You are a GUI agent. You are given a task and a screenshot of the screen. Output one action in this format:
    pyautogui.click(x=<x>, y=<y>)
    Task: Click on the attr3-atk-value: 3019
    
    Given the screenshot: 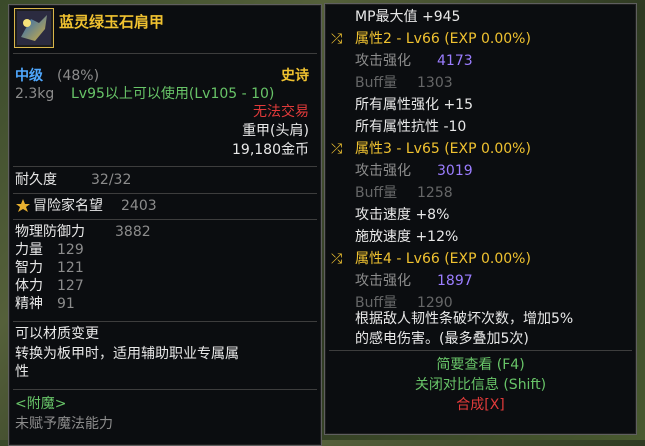 What is the action you would take?
    pyautogui.click(x=455, y=171)
    